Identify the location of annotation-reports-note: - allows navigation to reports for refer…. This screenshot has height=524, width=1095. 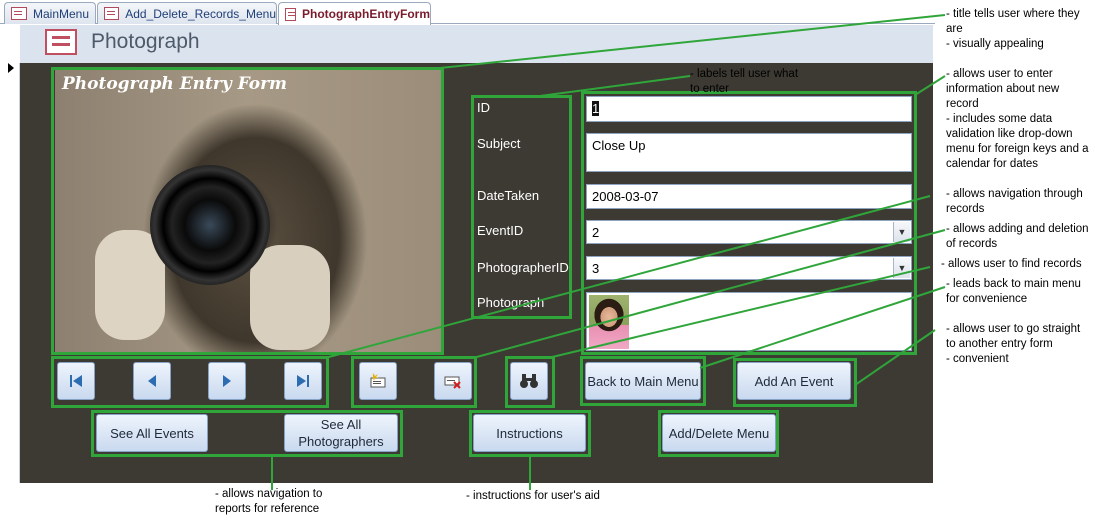
(269, 501).